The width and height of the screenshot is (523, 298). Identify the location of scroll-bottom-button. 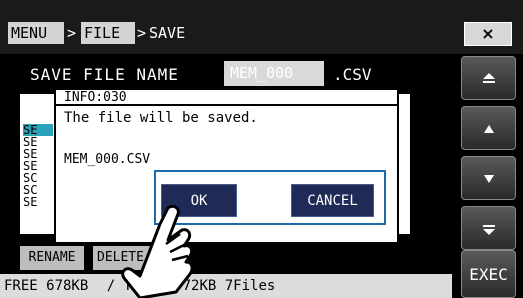
(488, 228).